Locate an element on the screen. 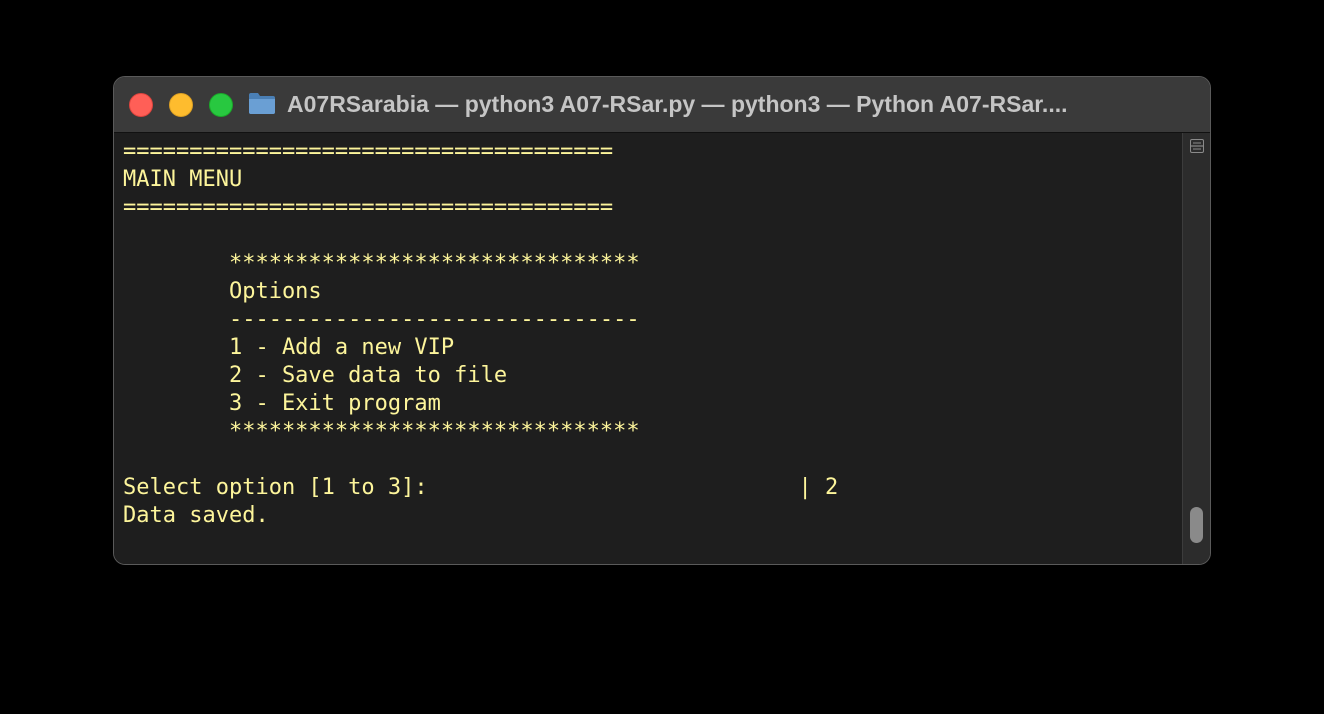 The width and height of the screenshot is (1324, 714). status-message: Data saved. is located at coordinates (196, 515).